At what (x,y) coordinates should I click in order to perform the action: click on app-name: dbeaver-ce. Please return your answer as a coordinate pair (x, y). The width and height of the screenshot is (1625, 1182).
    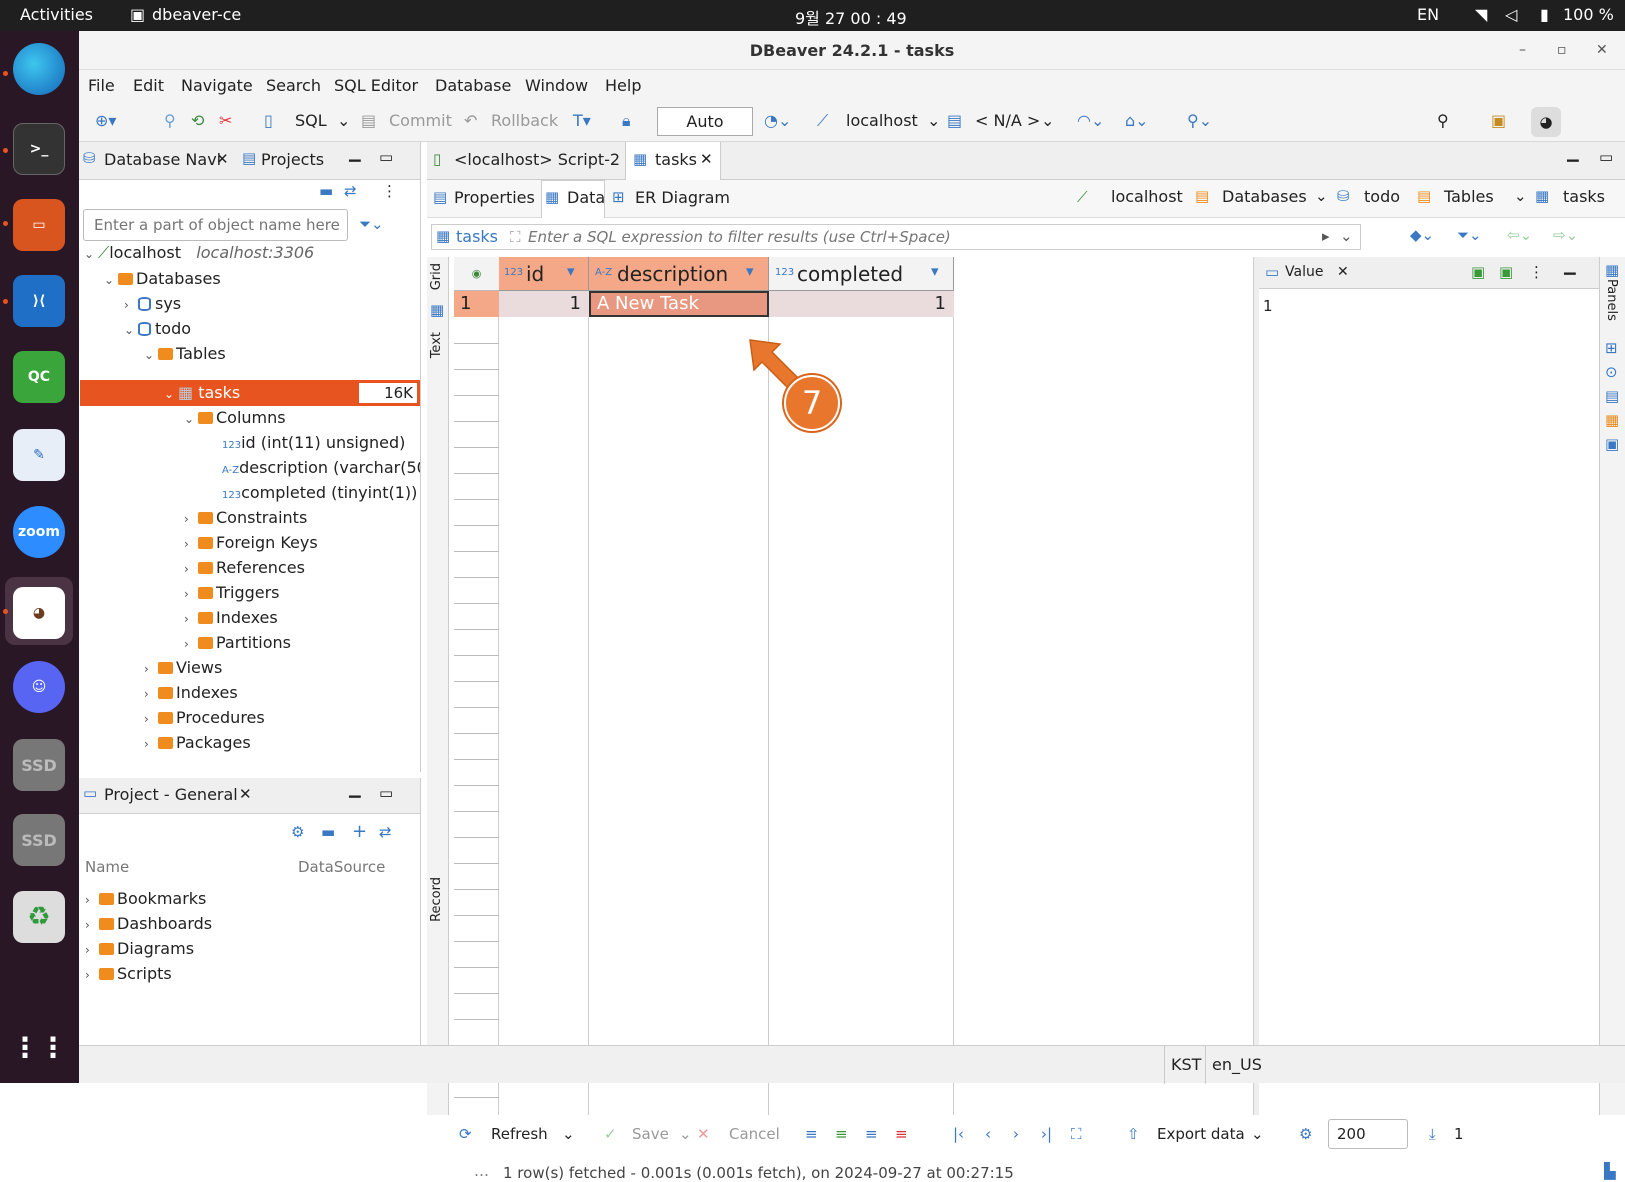
    Looking at the image, I should click on (196, 14).